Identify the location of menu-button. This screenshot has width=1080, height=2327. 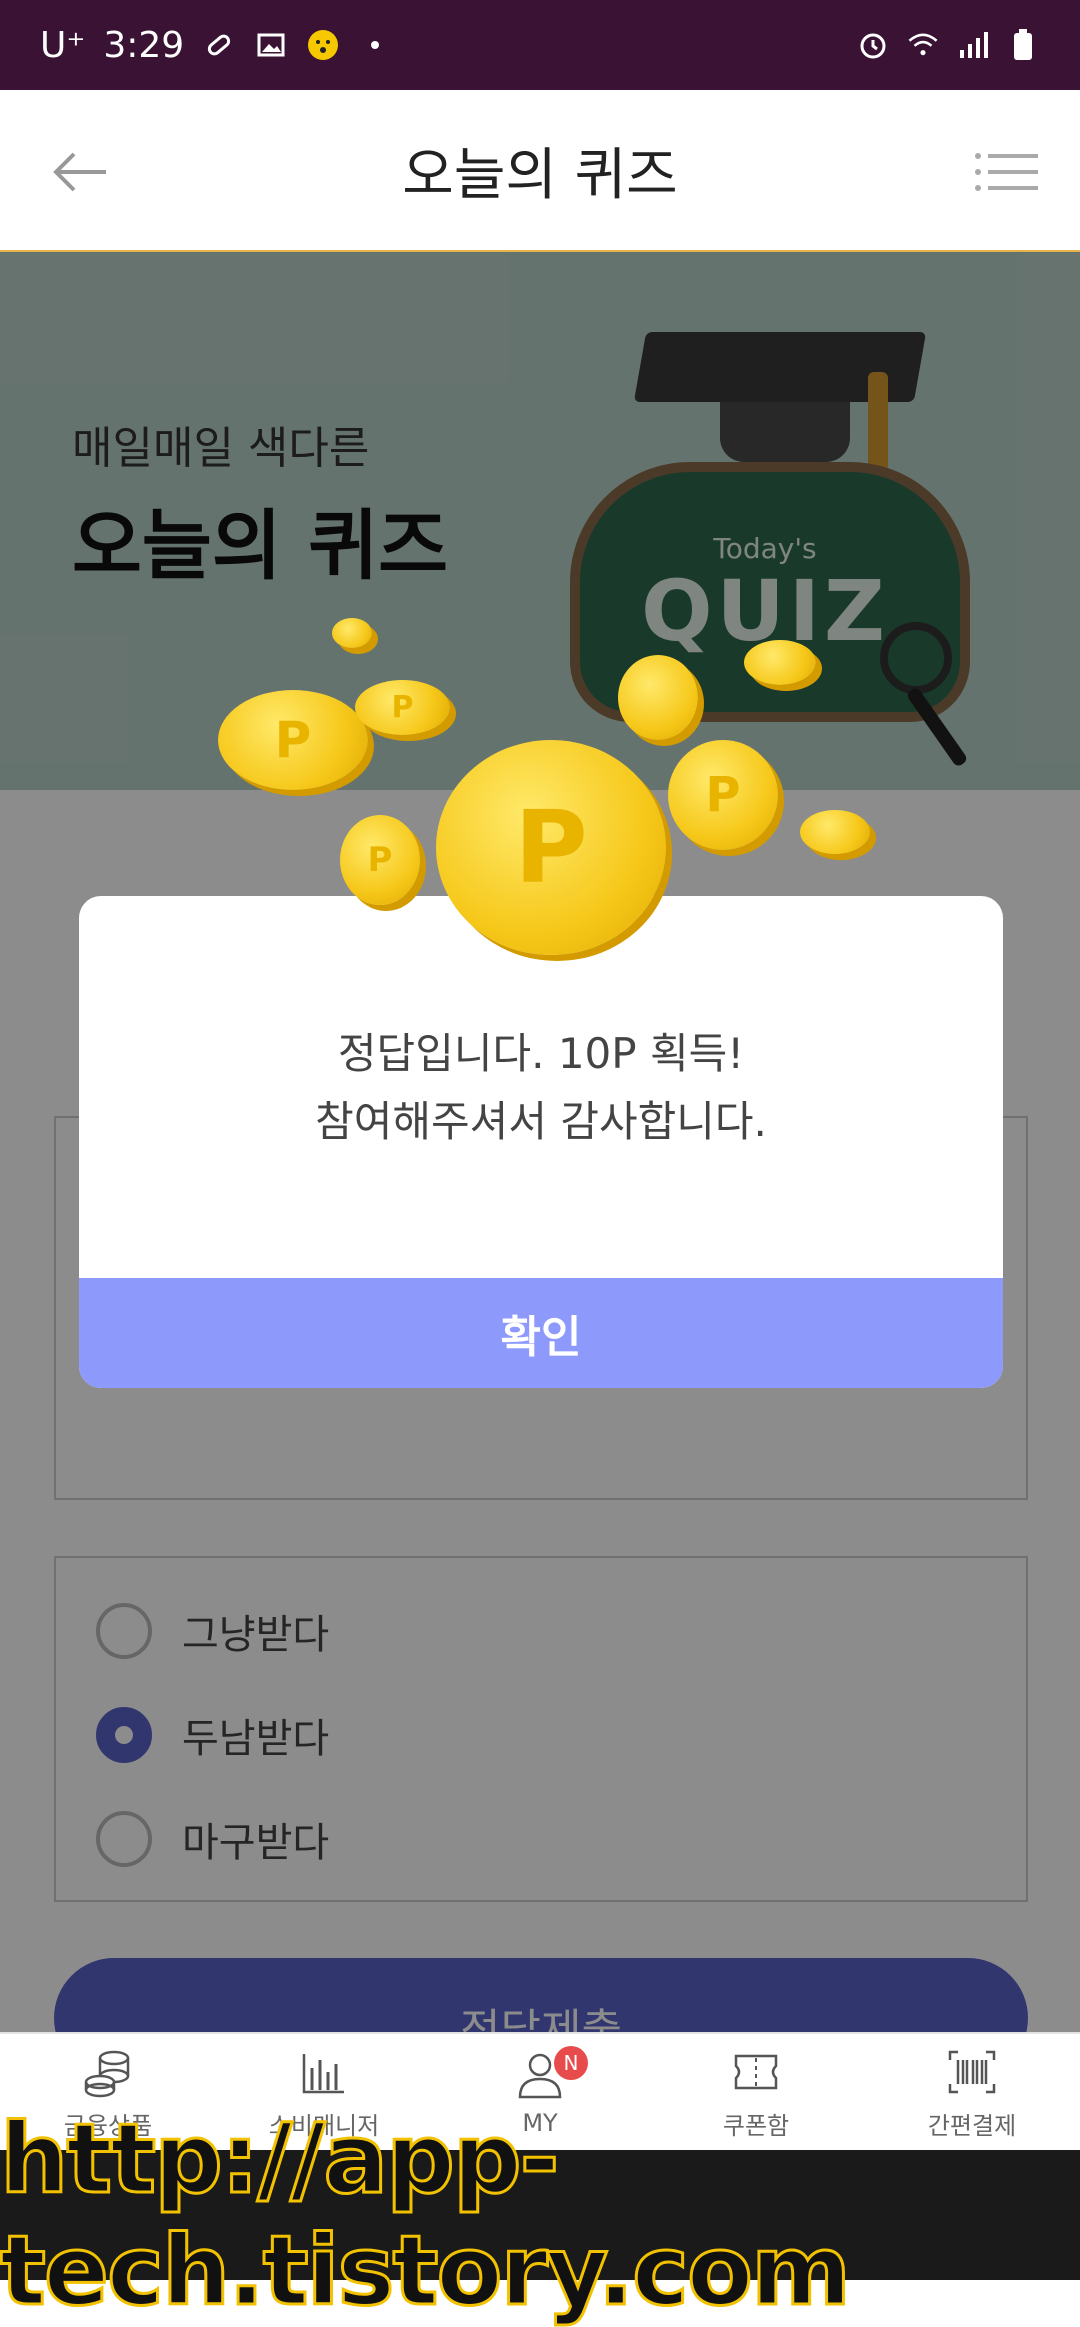
(1007, 172).